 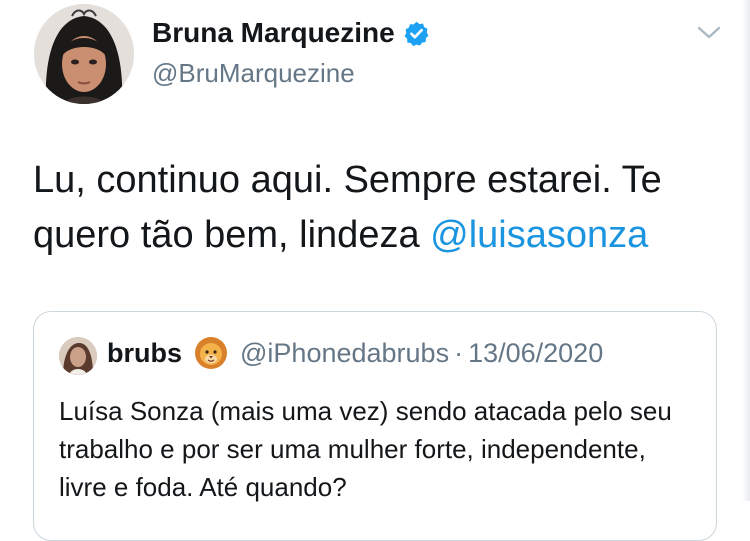 What do you see at coordinates (344, 353) in the screenshot?
I see `quoted-author-handle: @iPhonedabrubs` at bounding box center [344, 353].